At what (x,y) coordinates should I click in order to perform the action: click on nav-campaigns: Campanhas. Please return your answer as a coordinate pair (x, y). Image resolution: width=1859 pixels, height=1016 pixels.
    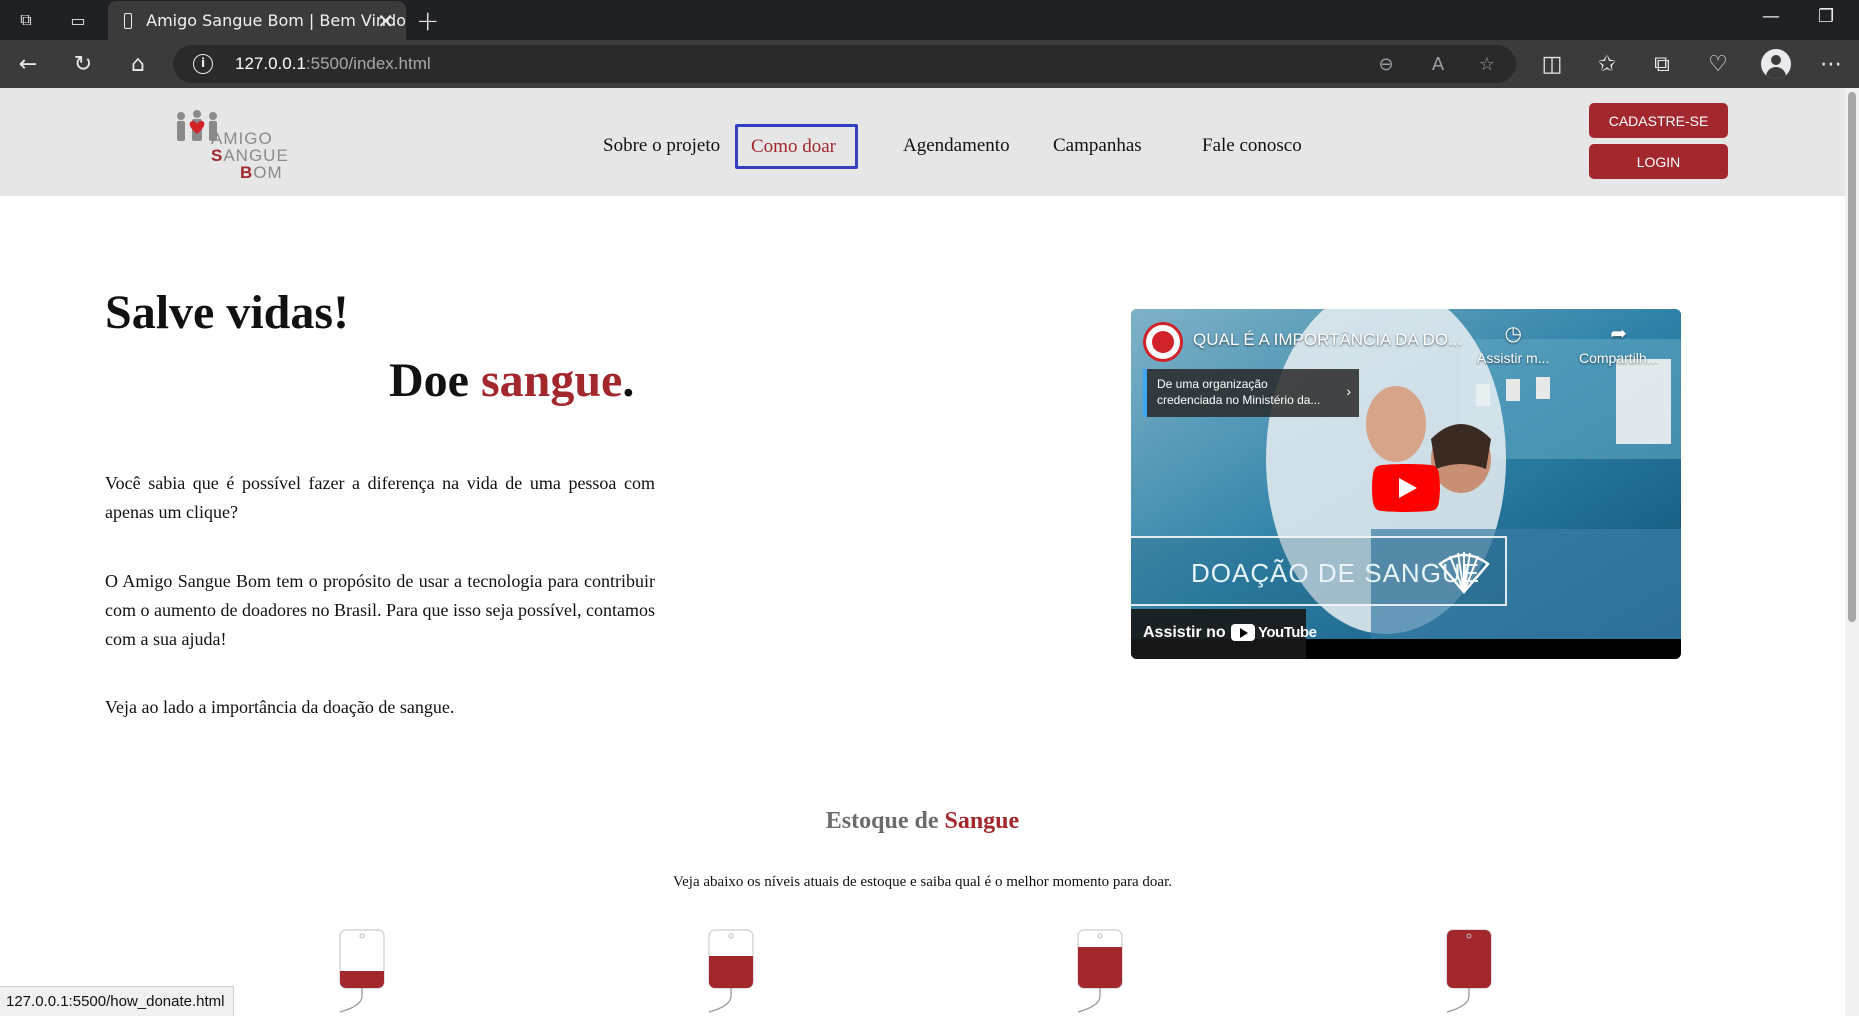
    Looking at the image, I should click on (1097, 146).